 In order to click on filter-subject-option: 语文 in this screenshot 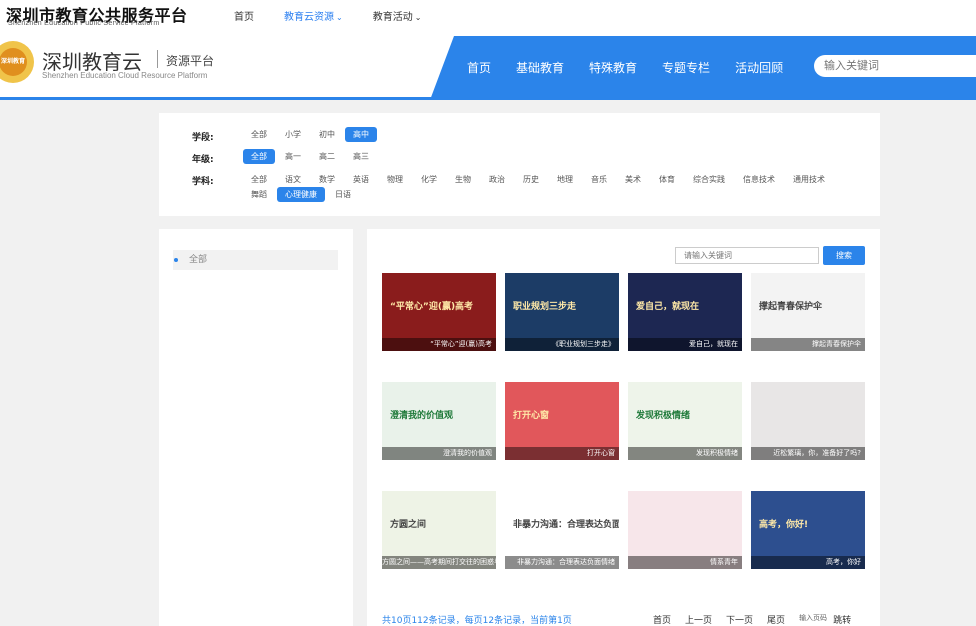, I will do `click(293, 179)`.